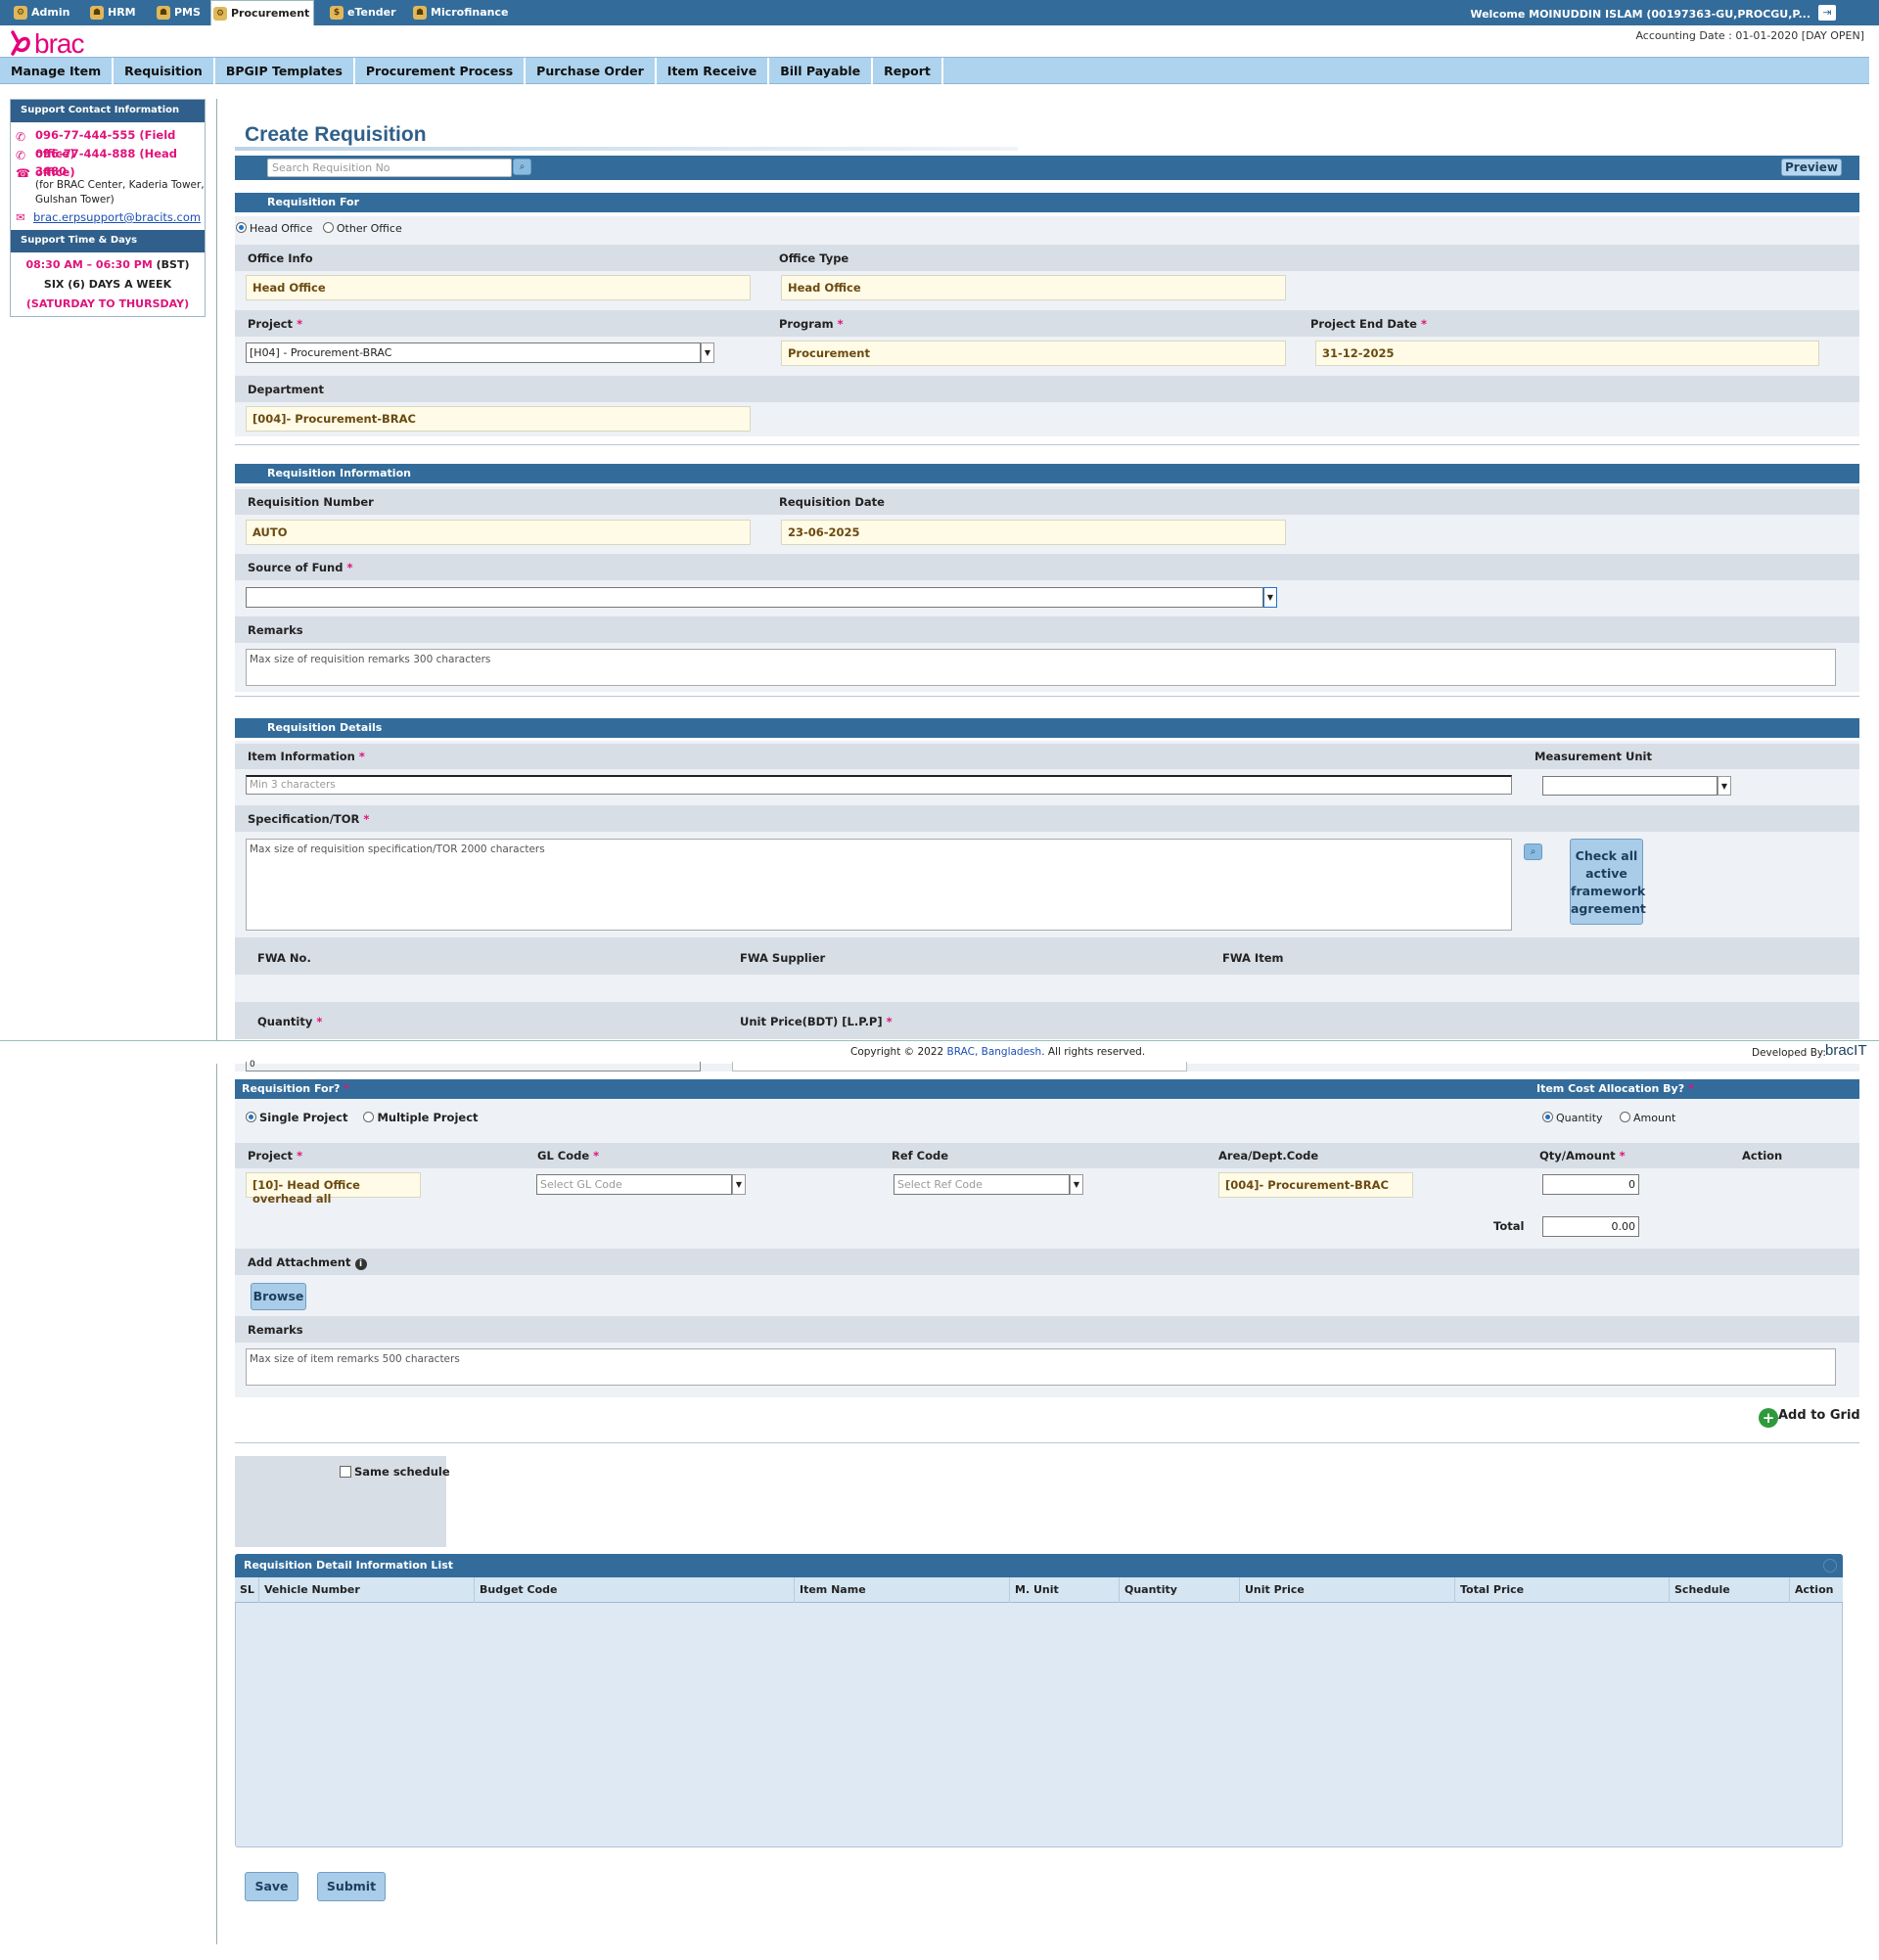 Image resolution: width=1879 pixels, height=1960 pixels. What do you see at coordinates (290, 1021) in the screenshot?
I see `quantity-label: Quantity *` at bounding box center [290, 1021].